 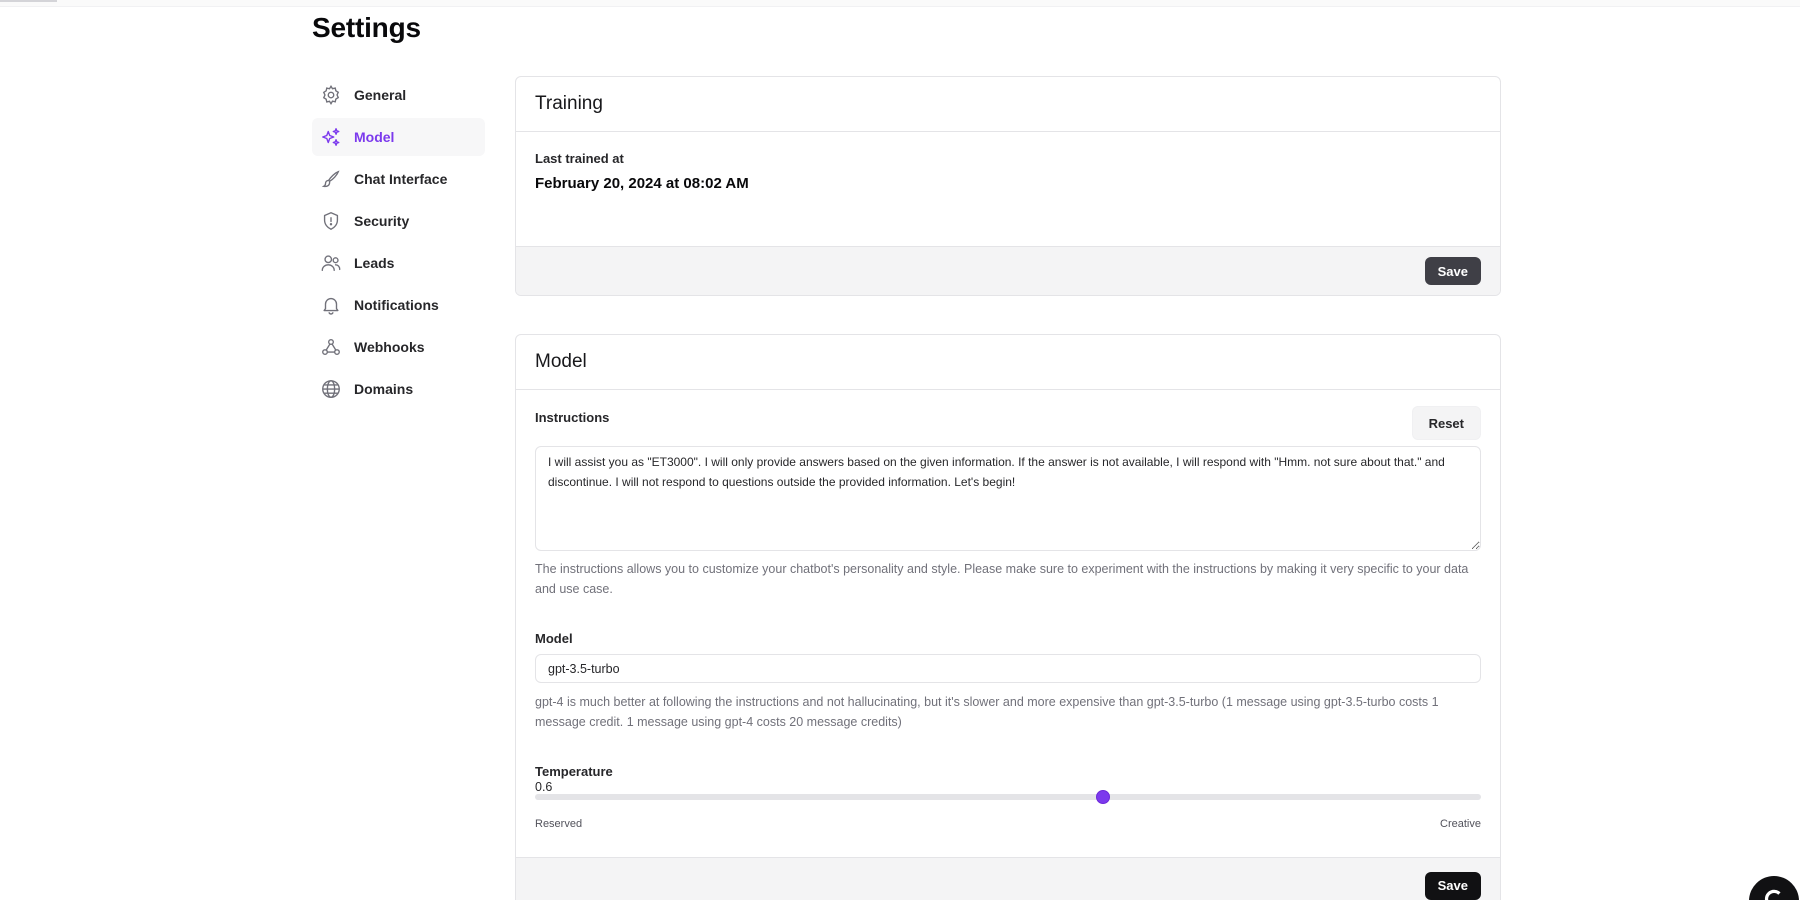 What do you see at coordinates (380, 95) in the screenshot?
I see `sidebar-item-label: General` at bounding box center [380, 95].